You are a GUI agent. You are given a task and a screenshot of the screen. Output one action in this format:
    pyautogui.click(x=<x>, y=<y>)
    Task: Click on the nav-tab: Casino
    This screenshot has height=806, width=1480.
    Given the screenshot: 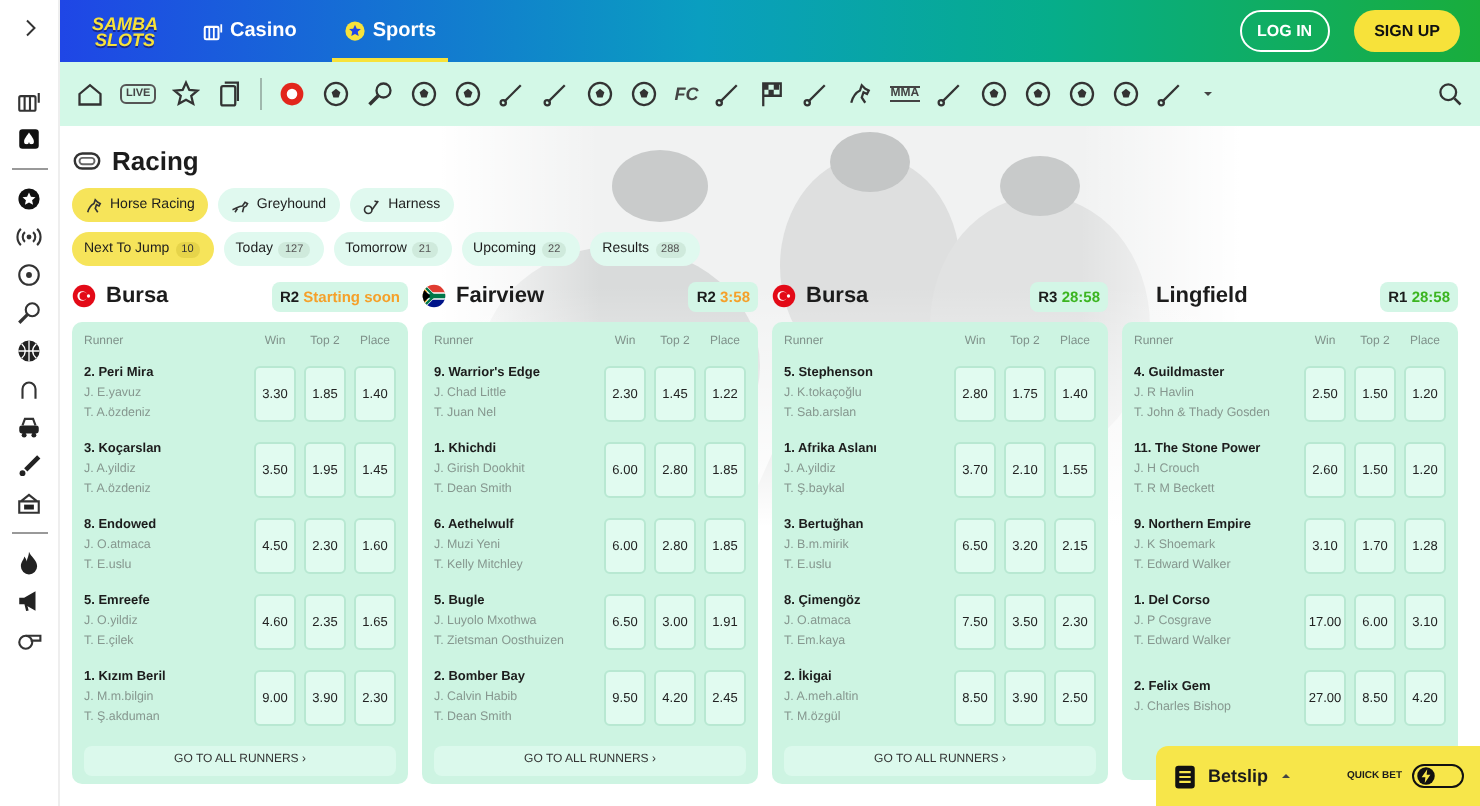 What is the action you would take?
    pyautogui.click(x=249, y=31)
    